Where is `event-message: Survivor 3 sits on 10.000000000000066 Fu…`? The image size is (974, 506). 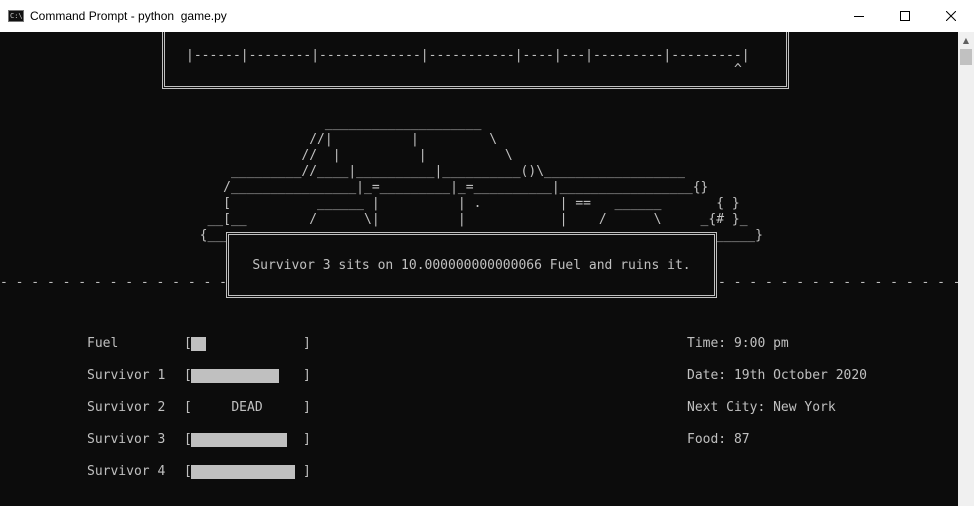
event-message: Survivor 3 sits on 10.000000000000066 Fu… is located at coordinates (471, 265).